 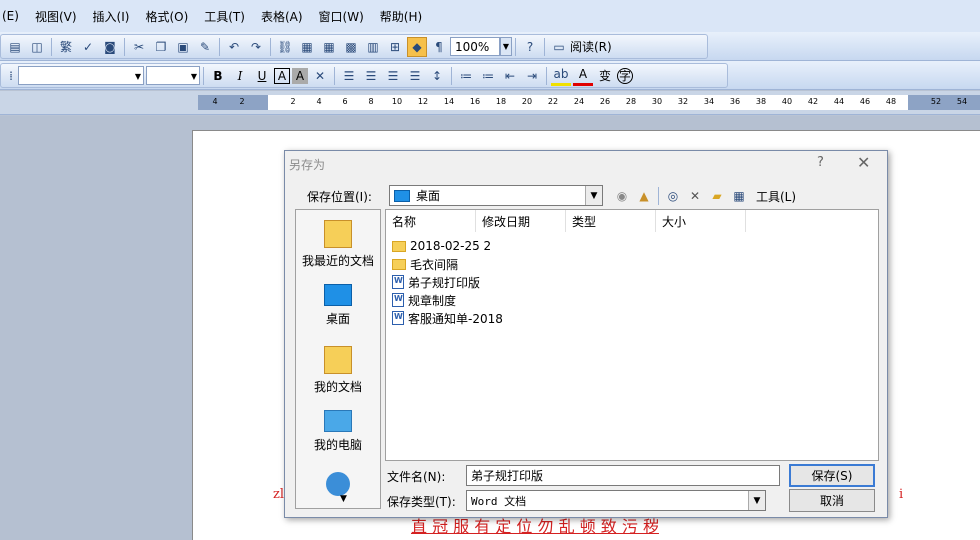 I want to click on format-painter-icon: ✎, so click(x=205, y=47).